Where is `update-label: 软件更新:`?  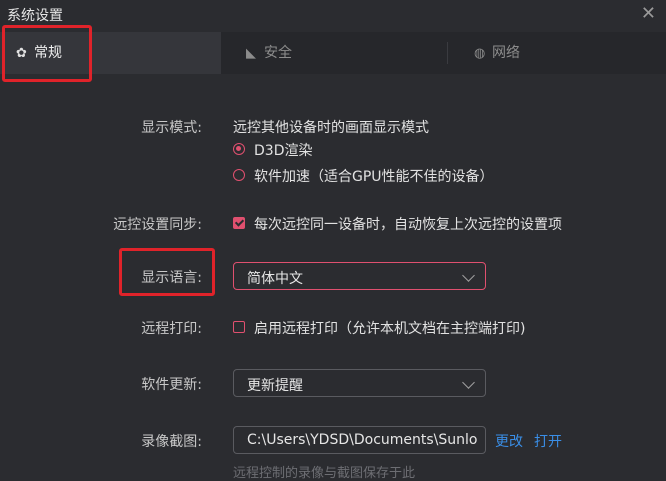 update-label: 软件更新: is located at coordinates (171, 385).